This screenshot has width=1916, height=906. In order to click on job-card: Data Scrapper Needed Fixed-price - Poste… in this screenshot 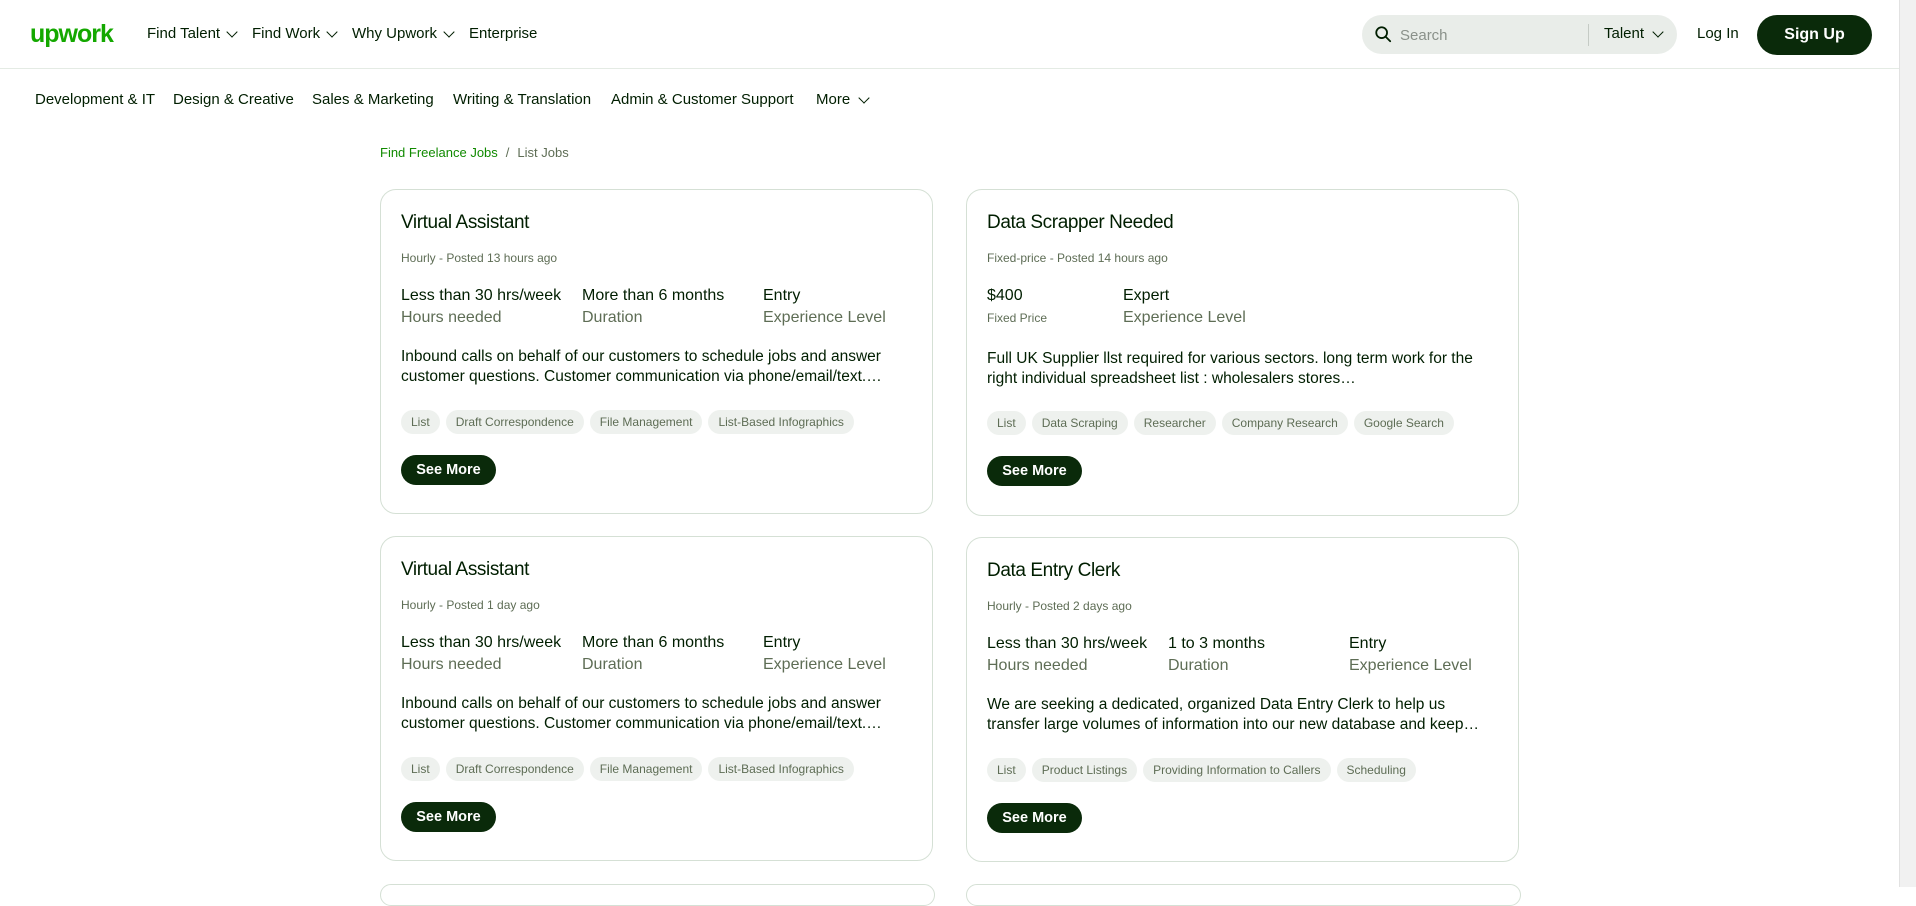, I will do `click(1242, 352)`.